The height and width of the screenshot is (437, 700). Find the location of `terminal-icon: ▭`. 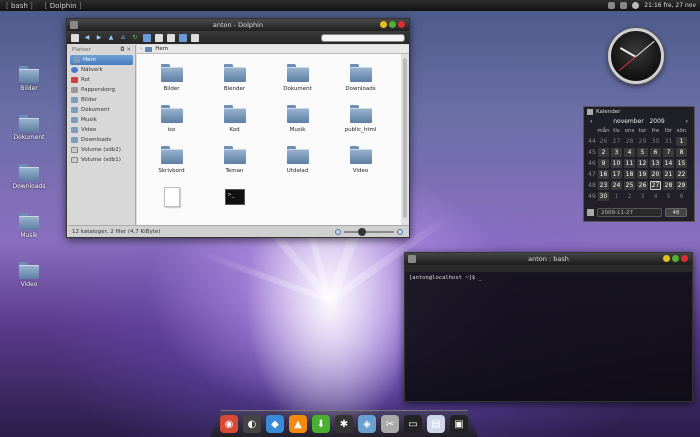

terminal-icon: ▭ is located at coordinates (413, 424).